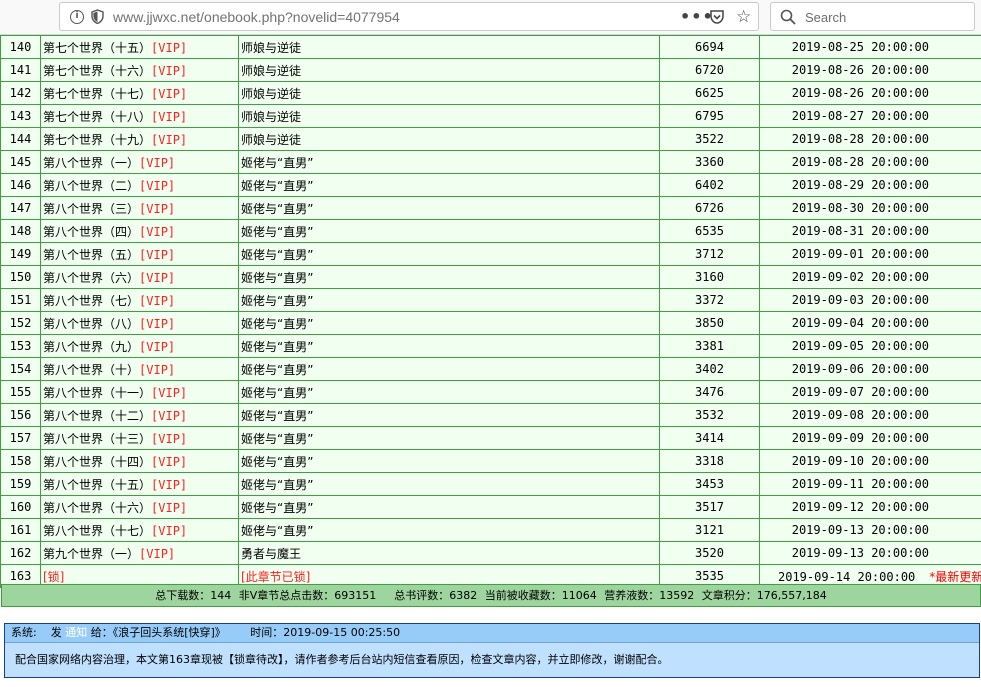  I want to click on chapter-summary: 勇者与魔王, so click(449, 553).